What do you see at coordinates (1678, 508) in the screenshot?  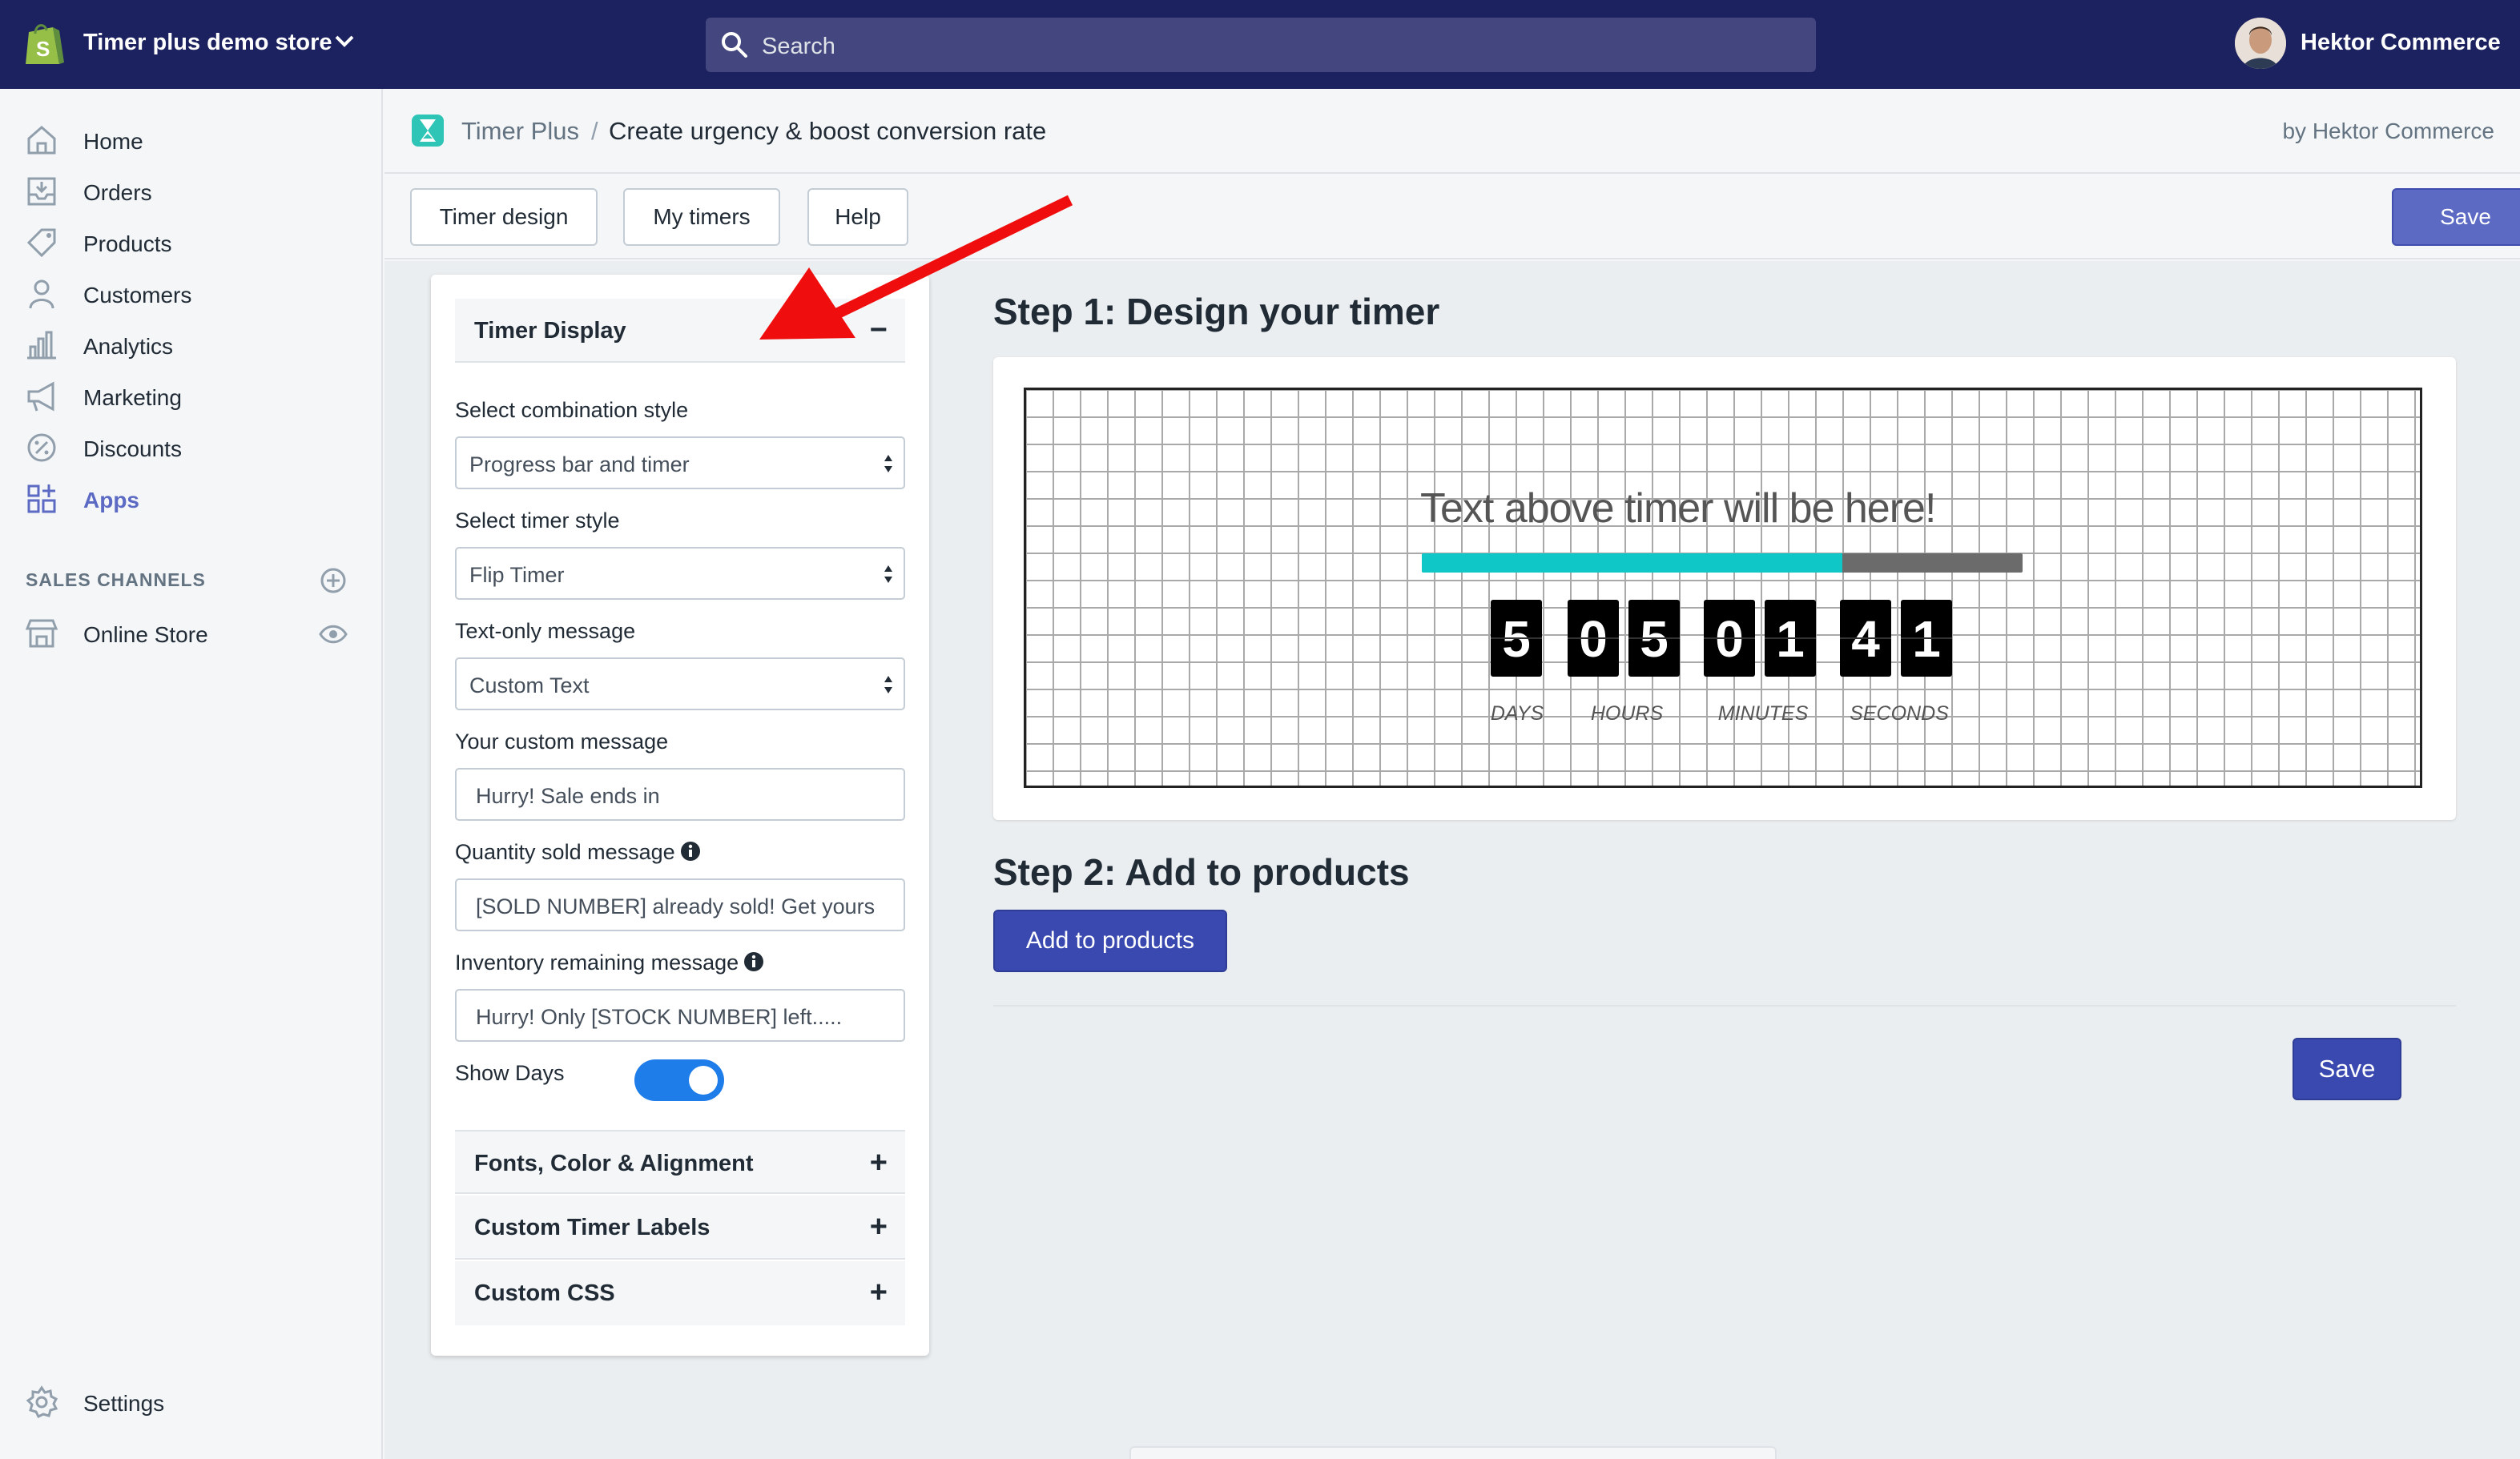 I see `timer-preview-heading: Text above timer will be here!` at bounding box center [1678, 508].